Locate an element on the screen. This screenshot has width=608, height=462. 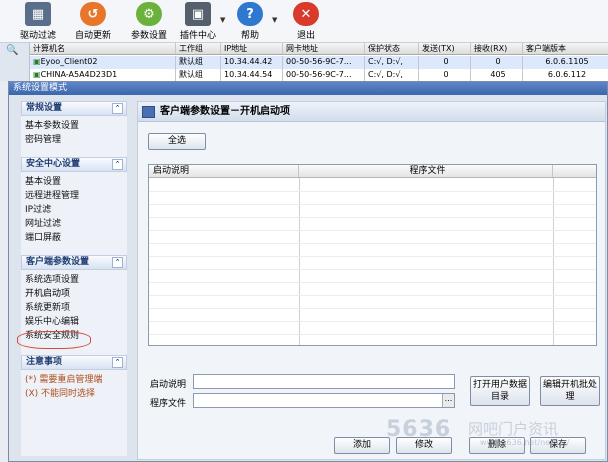
section-client: 客户端参数设置 ⌃ is located at coordinates (74, 262).